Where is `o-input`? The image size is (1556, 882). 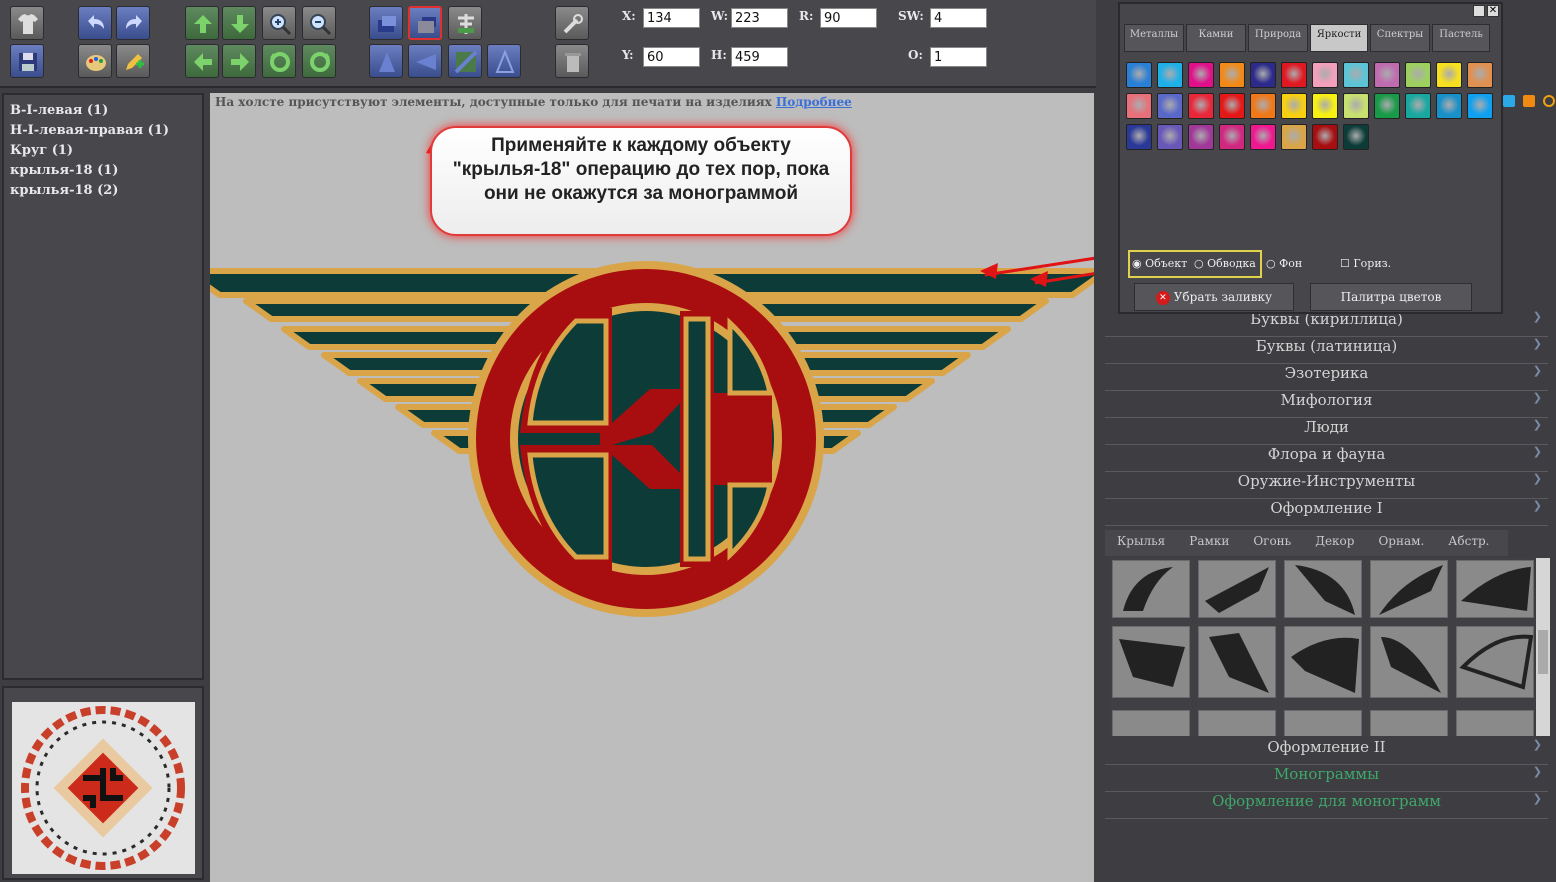 o-input is located at coordinates (958, 57).